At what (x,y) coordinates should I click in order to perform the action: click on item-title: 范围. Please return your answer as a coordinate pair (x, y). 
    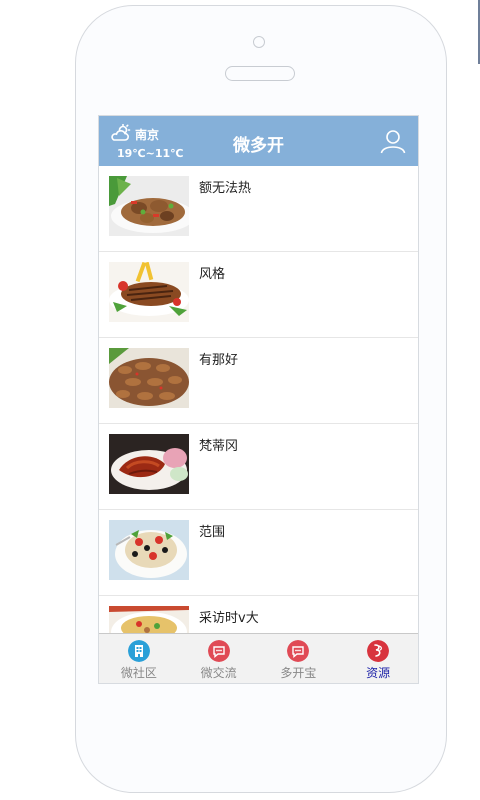
    Looking at the image, I should click on (212, 532).